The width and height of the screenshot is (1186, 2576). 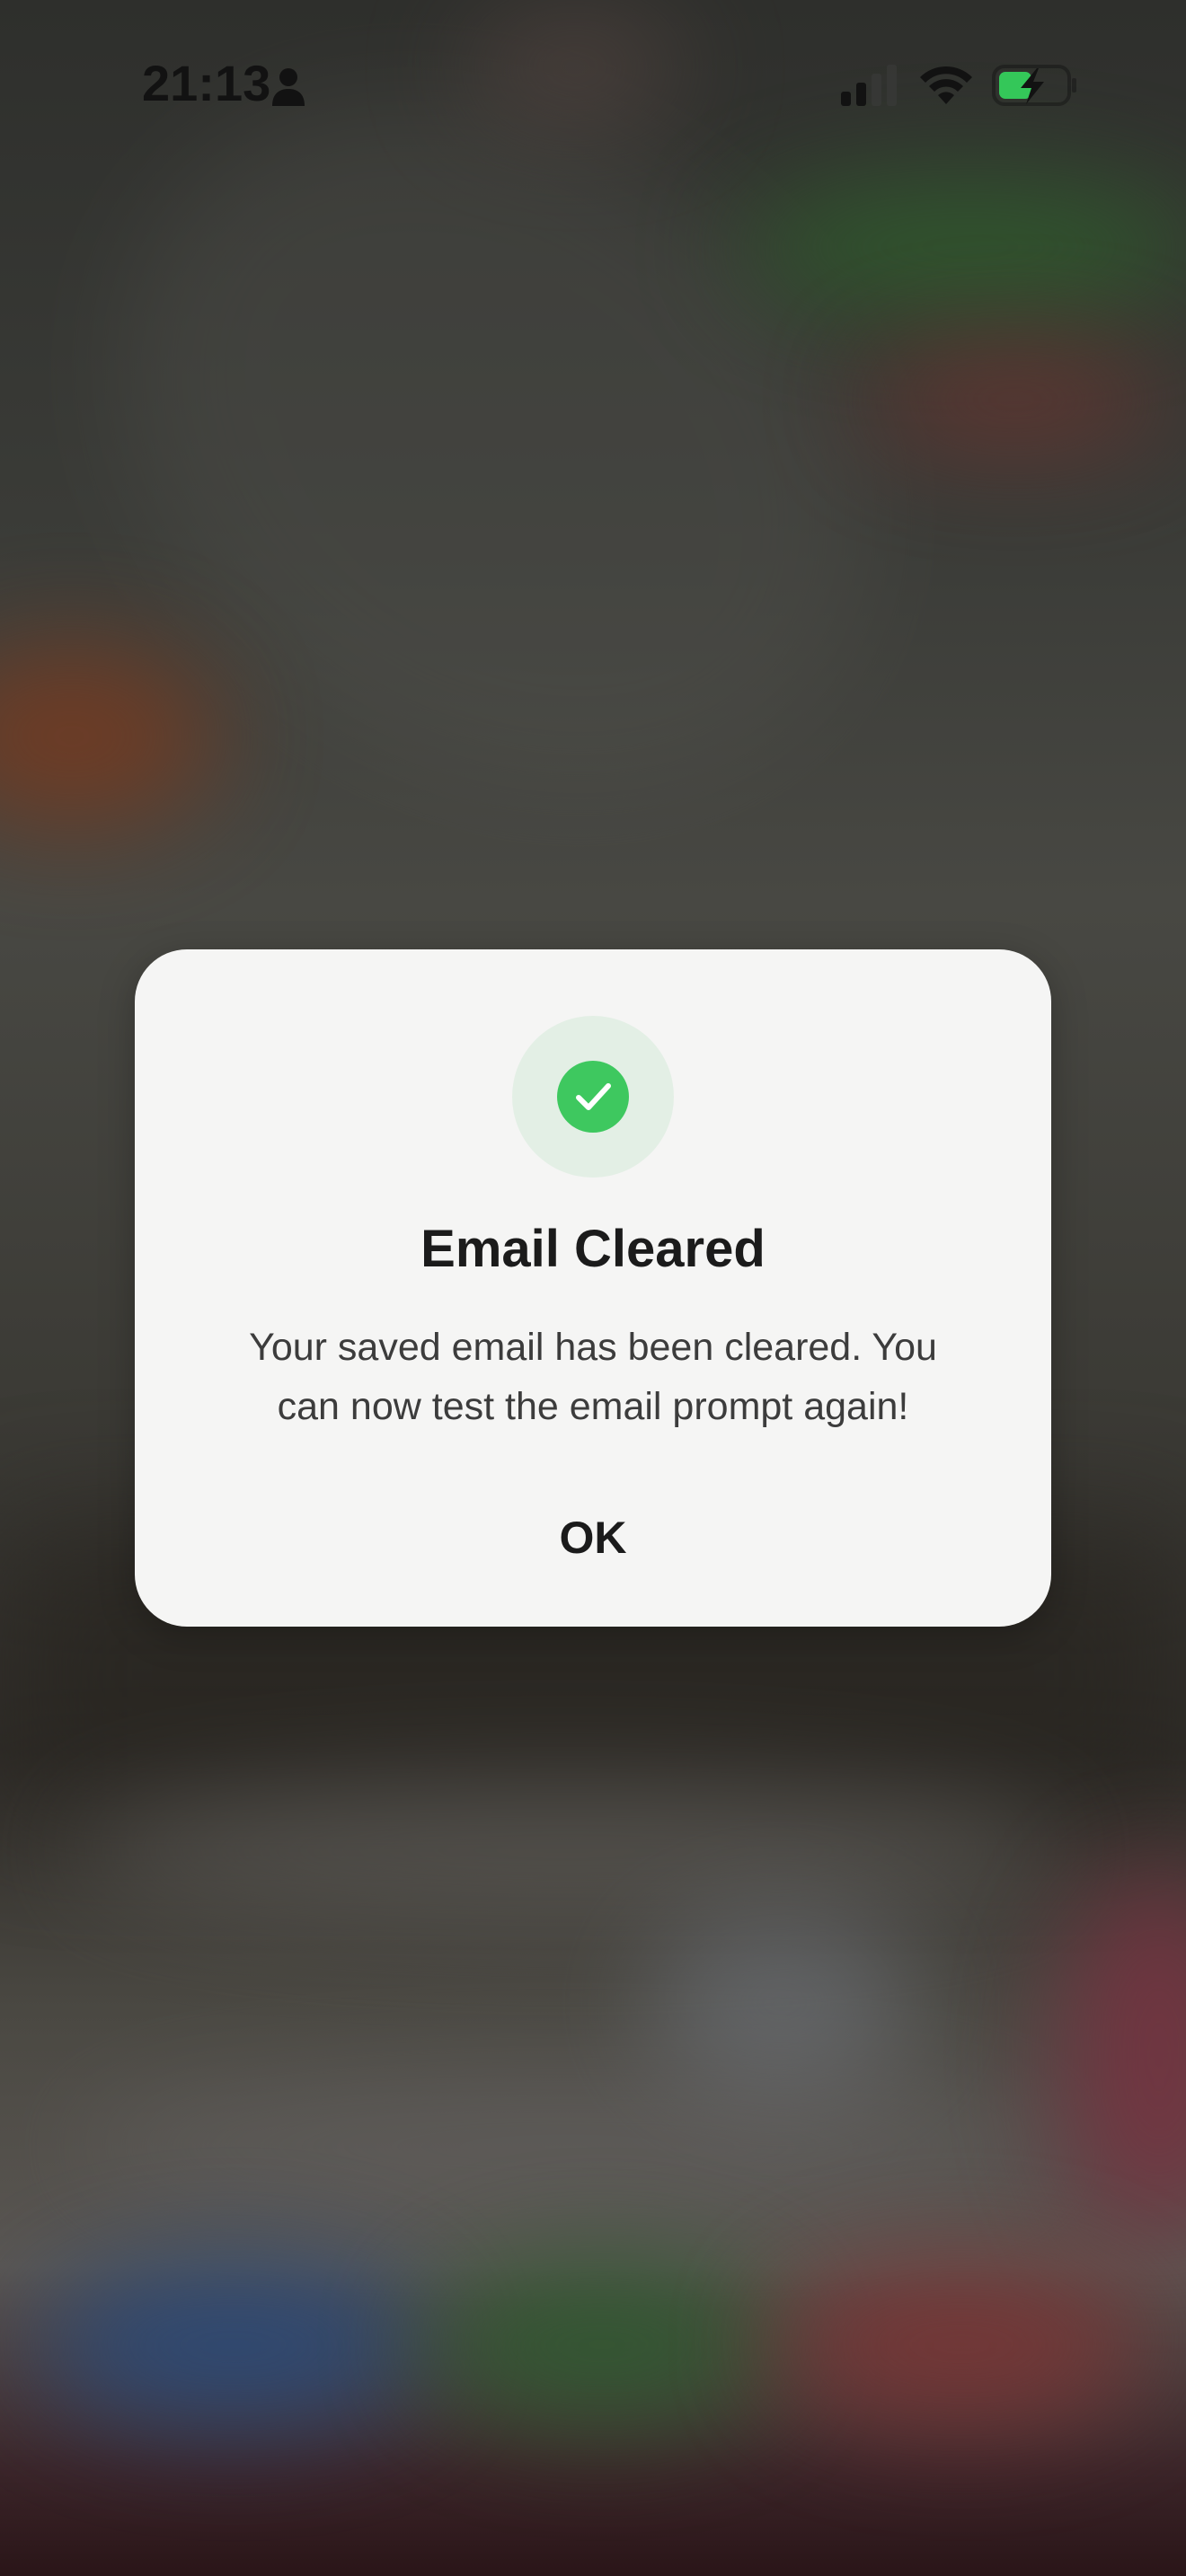 I want to click on signal-icon, so click(x=869, y=85).